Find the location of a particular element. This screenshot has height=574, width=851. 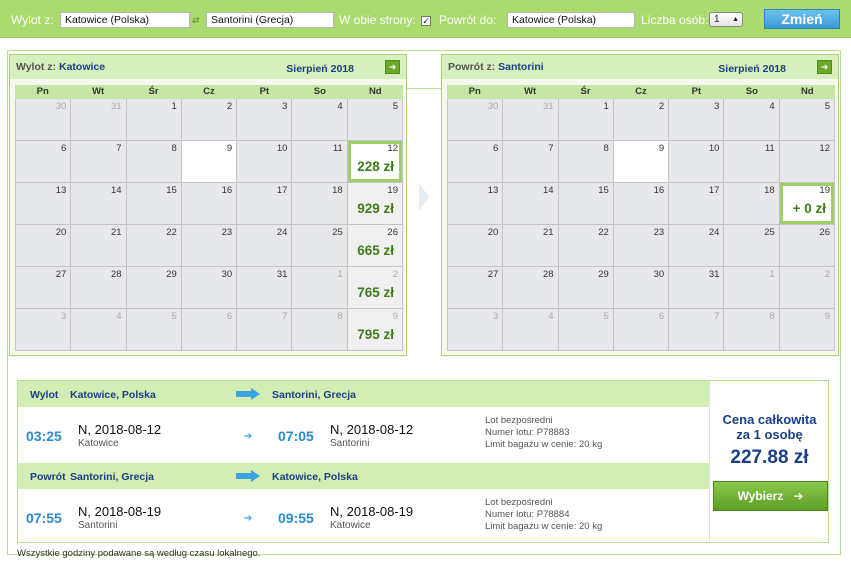

swap-icon: ⇄ is located at coordinates (197, 20).